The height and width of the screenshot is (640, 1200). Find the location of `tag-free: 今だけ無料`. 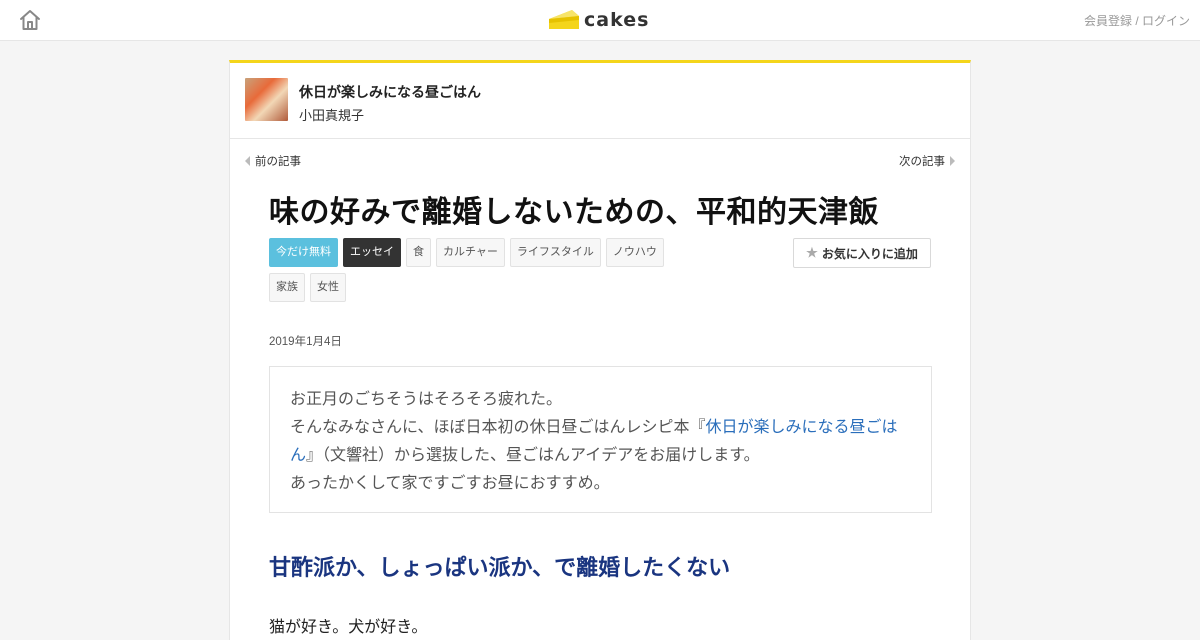

tag-free: 今だけ無料 is located at coordinates (303, 252).